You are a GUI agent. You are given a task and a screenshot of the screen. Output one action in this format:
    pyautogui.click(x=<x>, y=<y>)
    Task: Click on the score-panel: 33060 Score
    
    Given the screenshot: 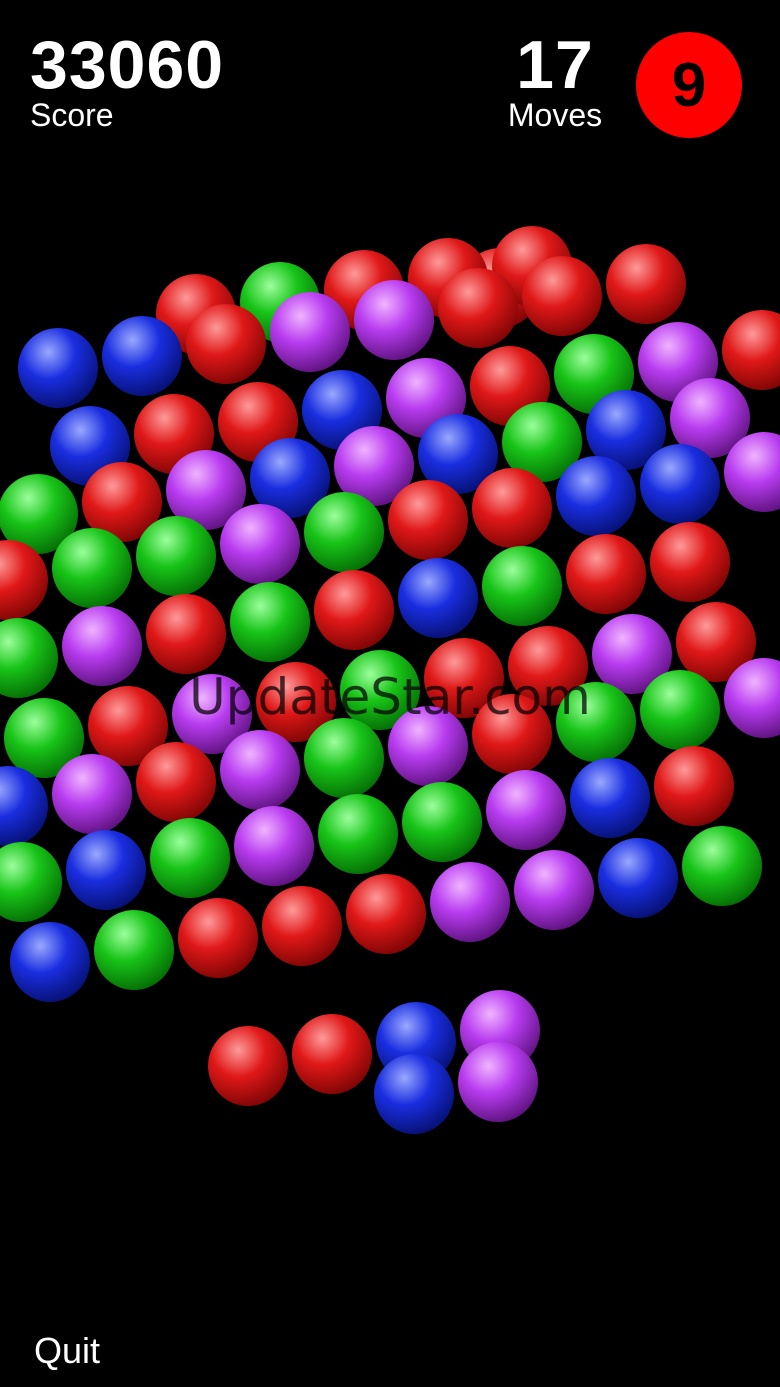 What is the action you would take?
    pyautogui.click(x=127, y=80)
    